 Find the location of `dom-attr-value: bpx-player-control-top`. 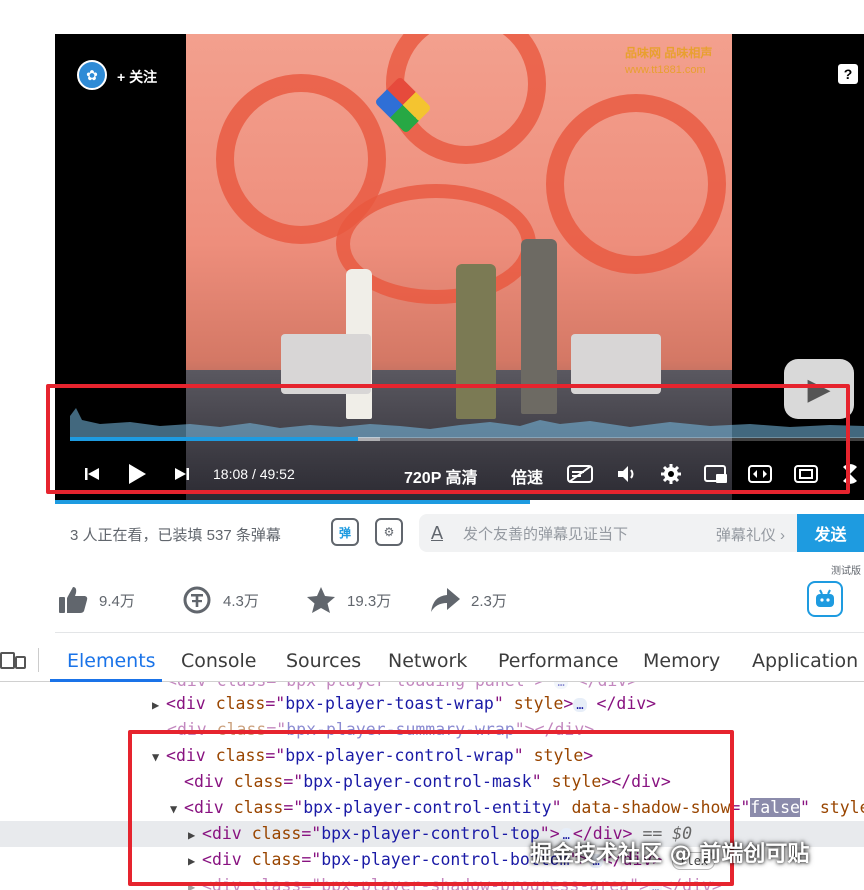

dom-attr-value: bpx-player-control-top is located at coordinates (430, 833).